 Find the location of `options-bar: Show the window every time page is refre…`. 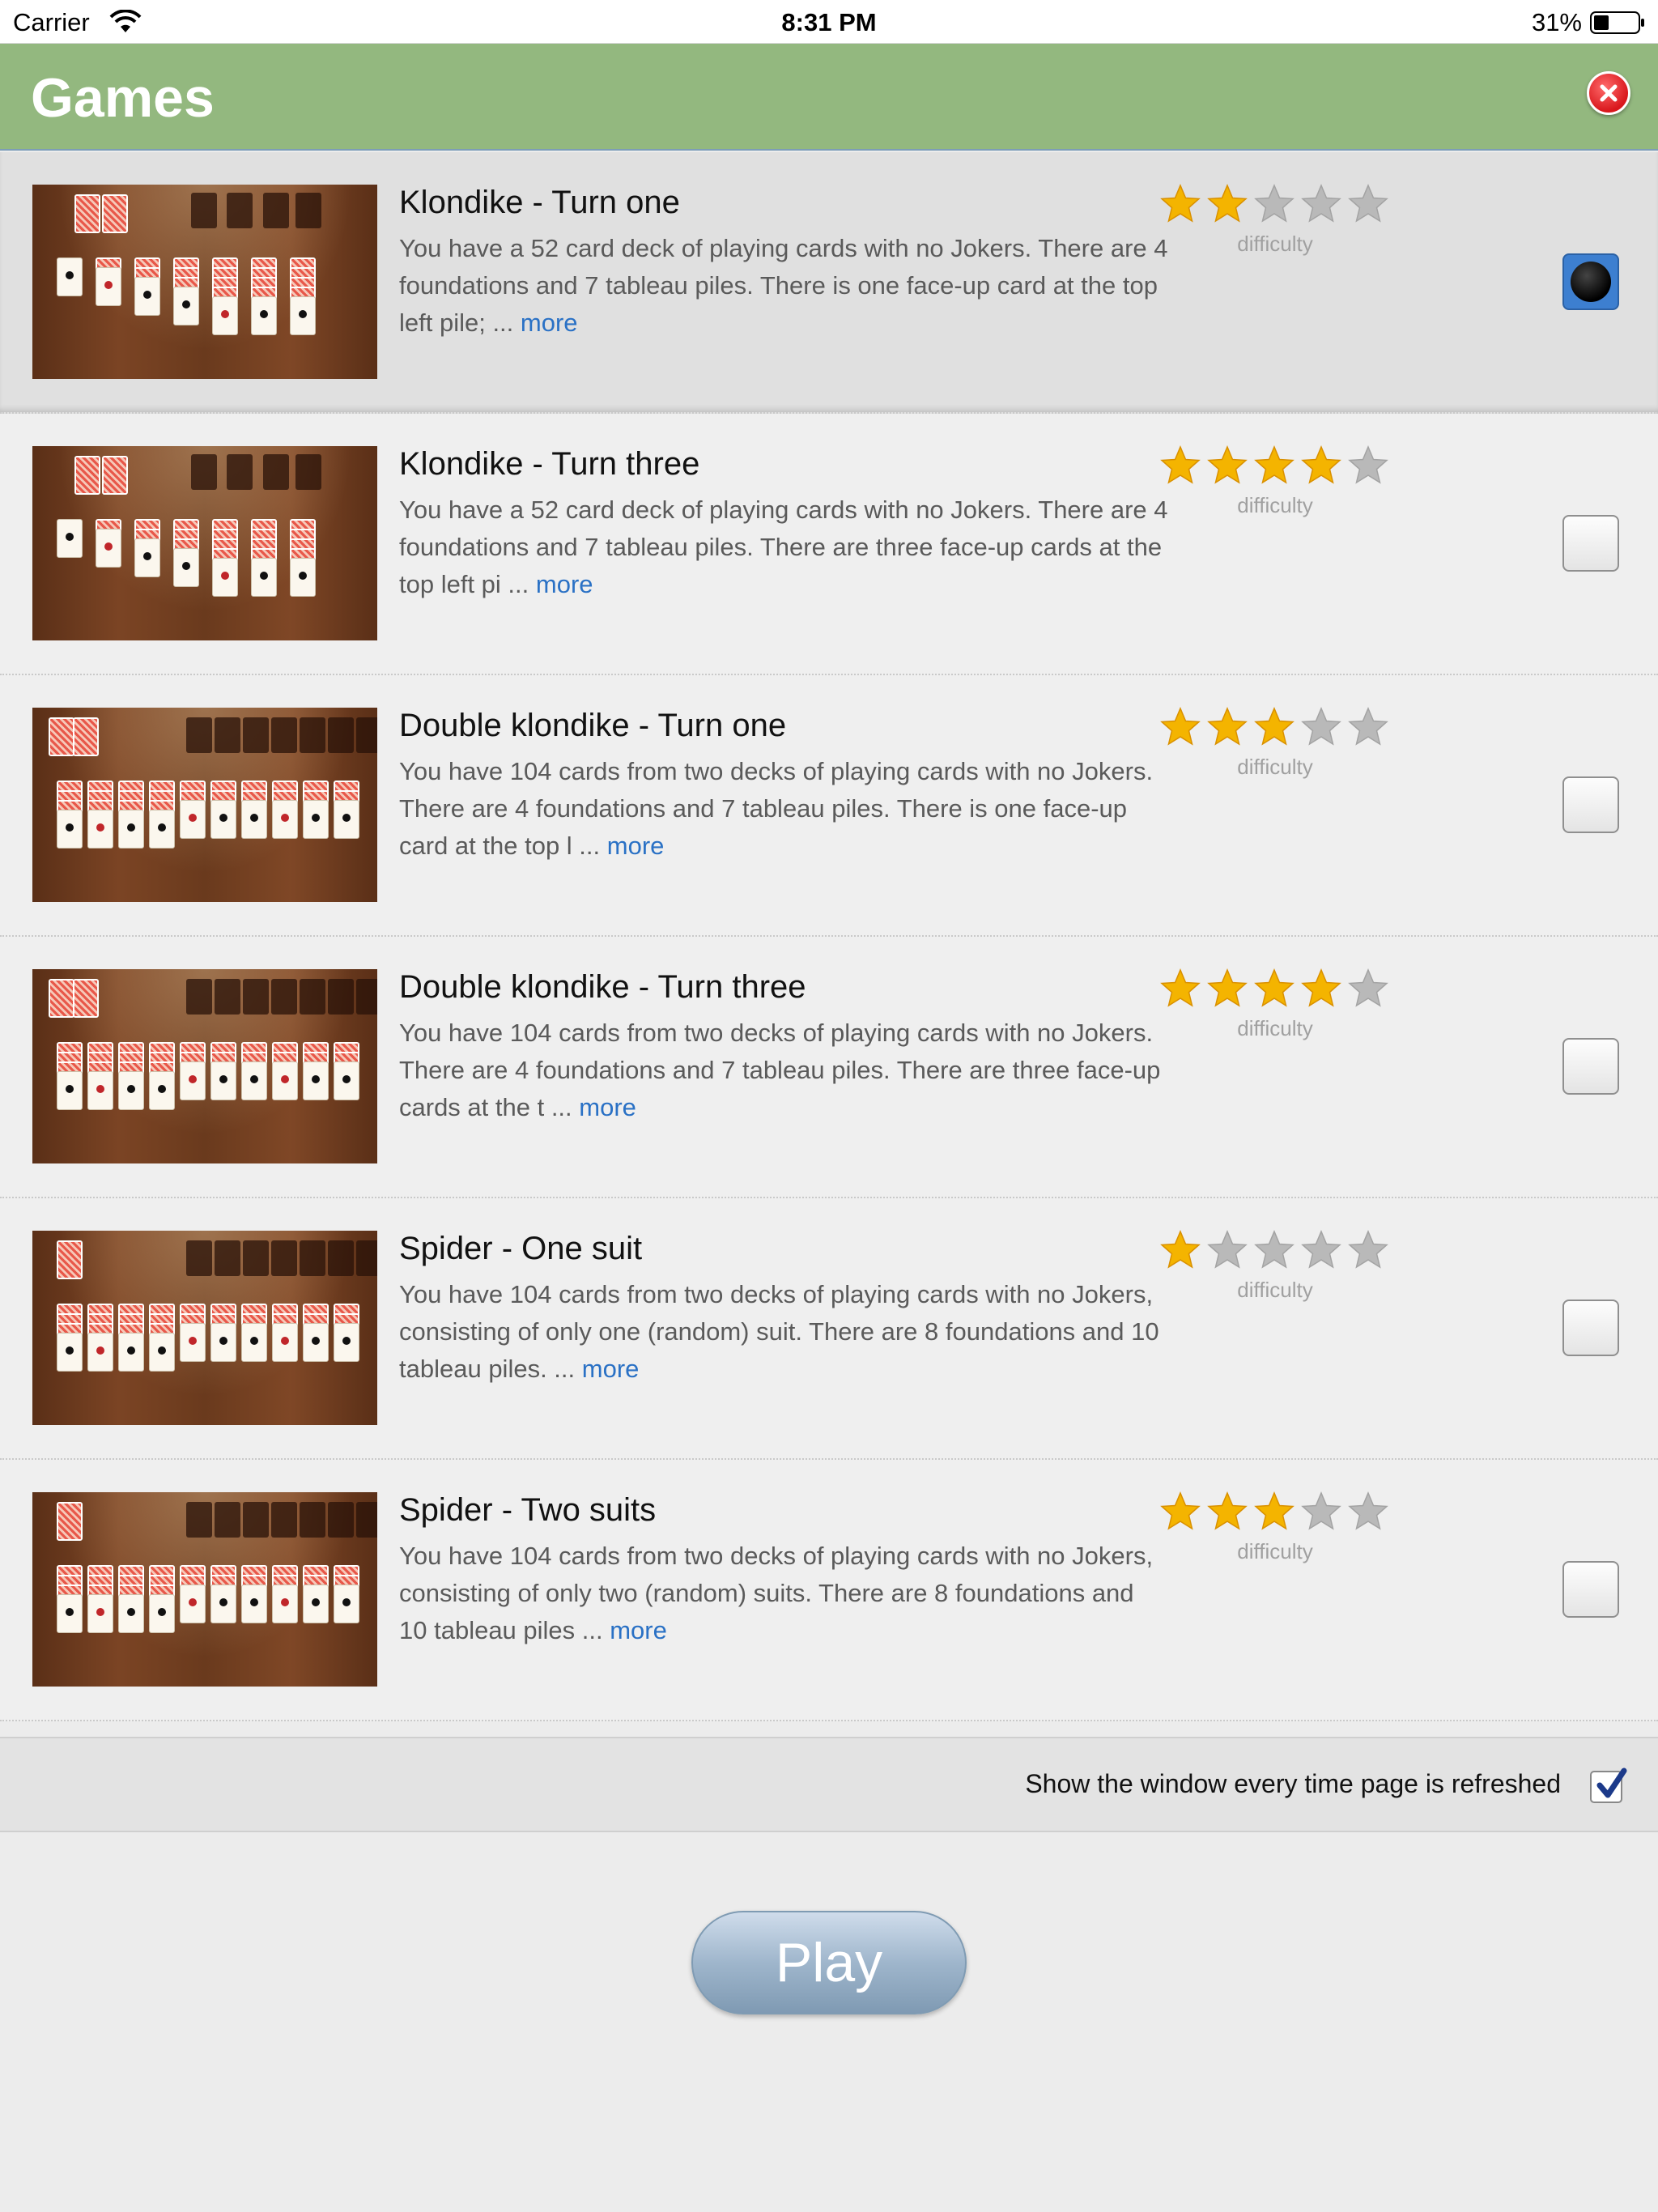

options-bar: Show the window every time page is refre… is located at coordinates (829, 1784).